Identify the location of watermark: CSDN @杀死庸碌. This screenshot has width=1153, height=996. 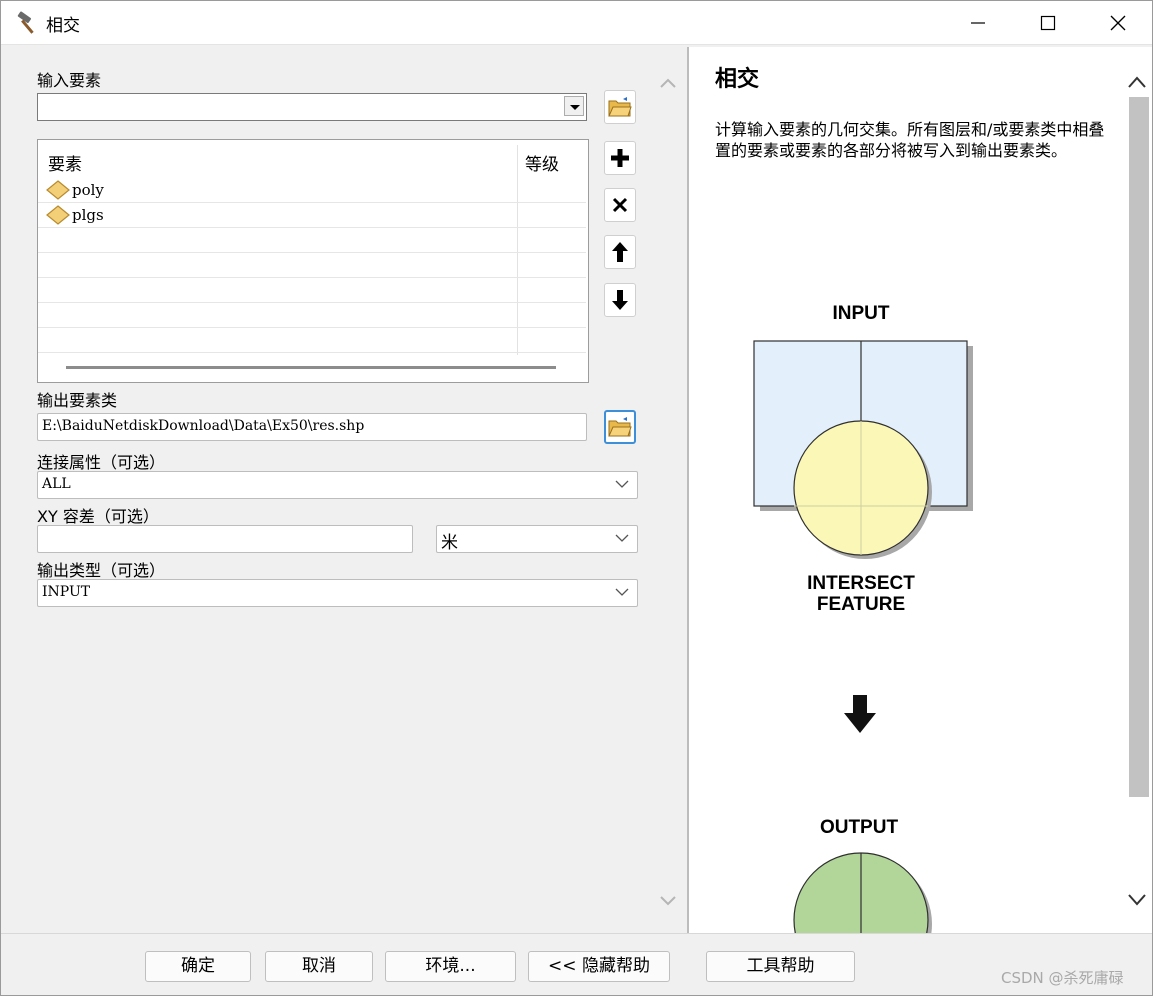
(1062, 978).